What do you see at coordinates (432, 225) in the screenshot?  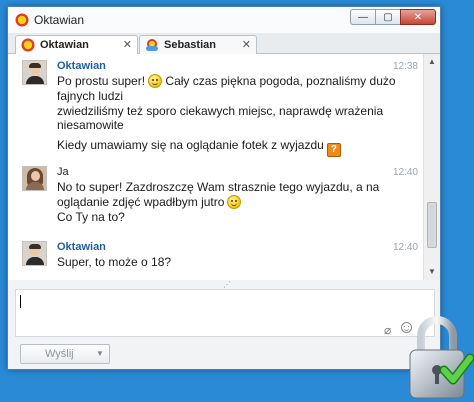 I see `scroll-thumb` at bounding box center [432, 225].